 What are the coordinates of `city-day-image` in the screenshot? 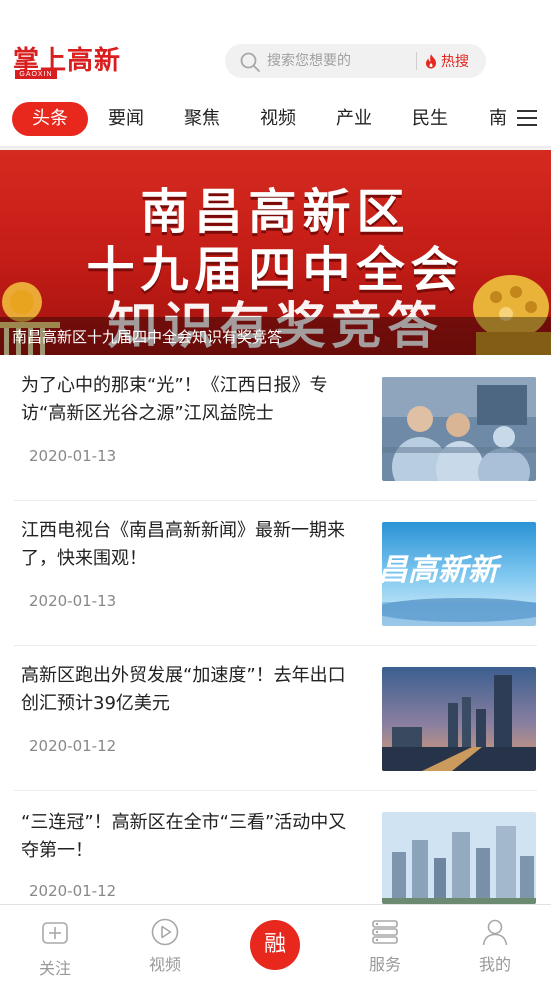 It's located at (459, 858).